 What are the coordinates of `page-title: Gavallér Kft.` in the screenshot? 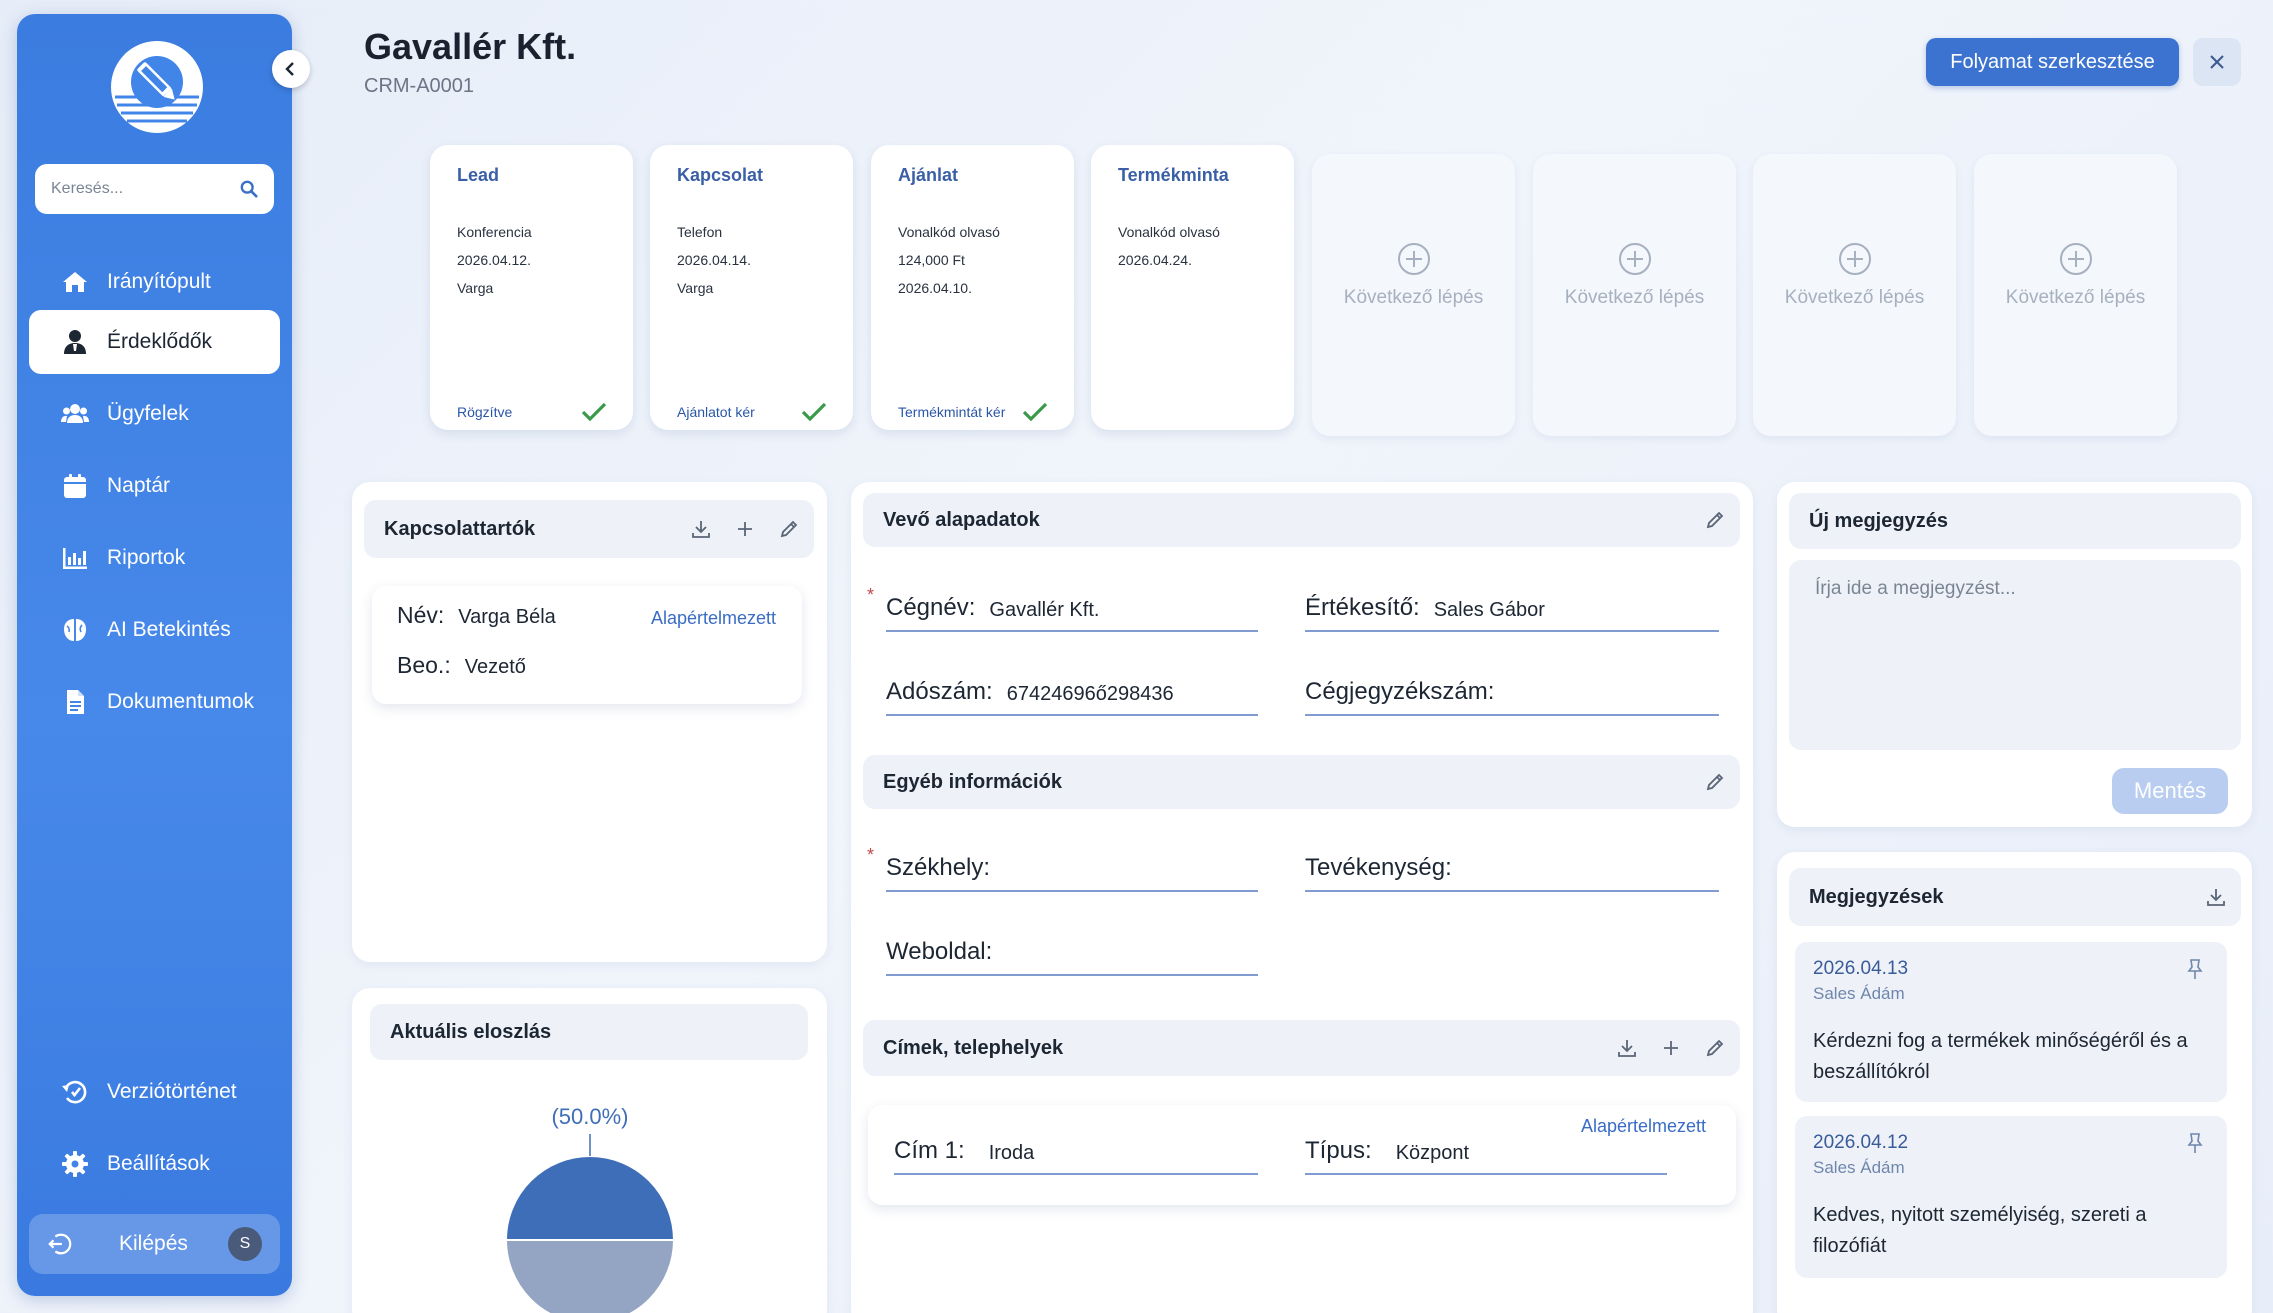 It's located at (470, 46).